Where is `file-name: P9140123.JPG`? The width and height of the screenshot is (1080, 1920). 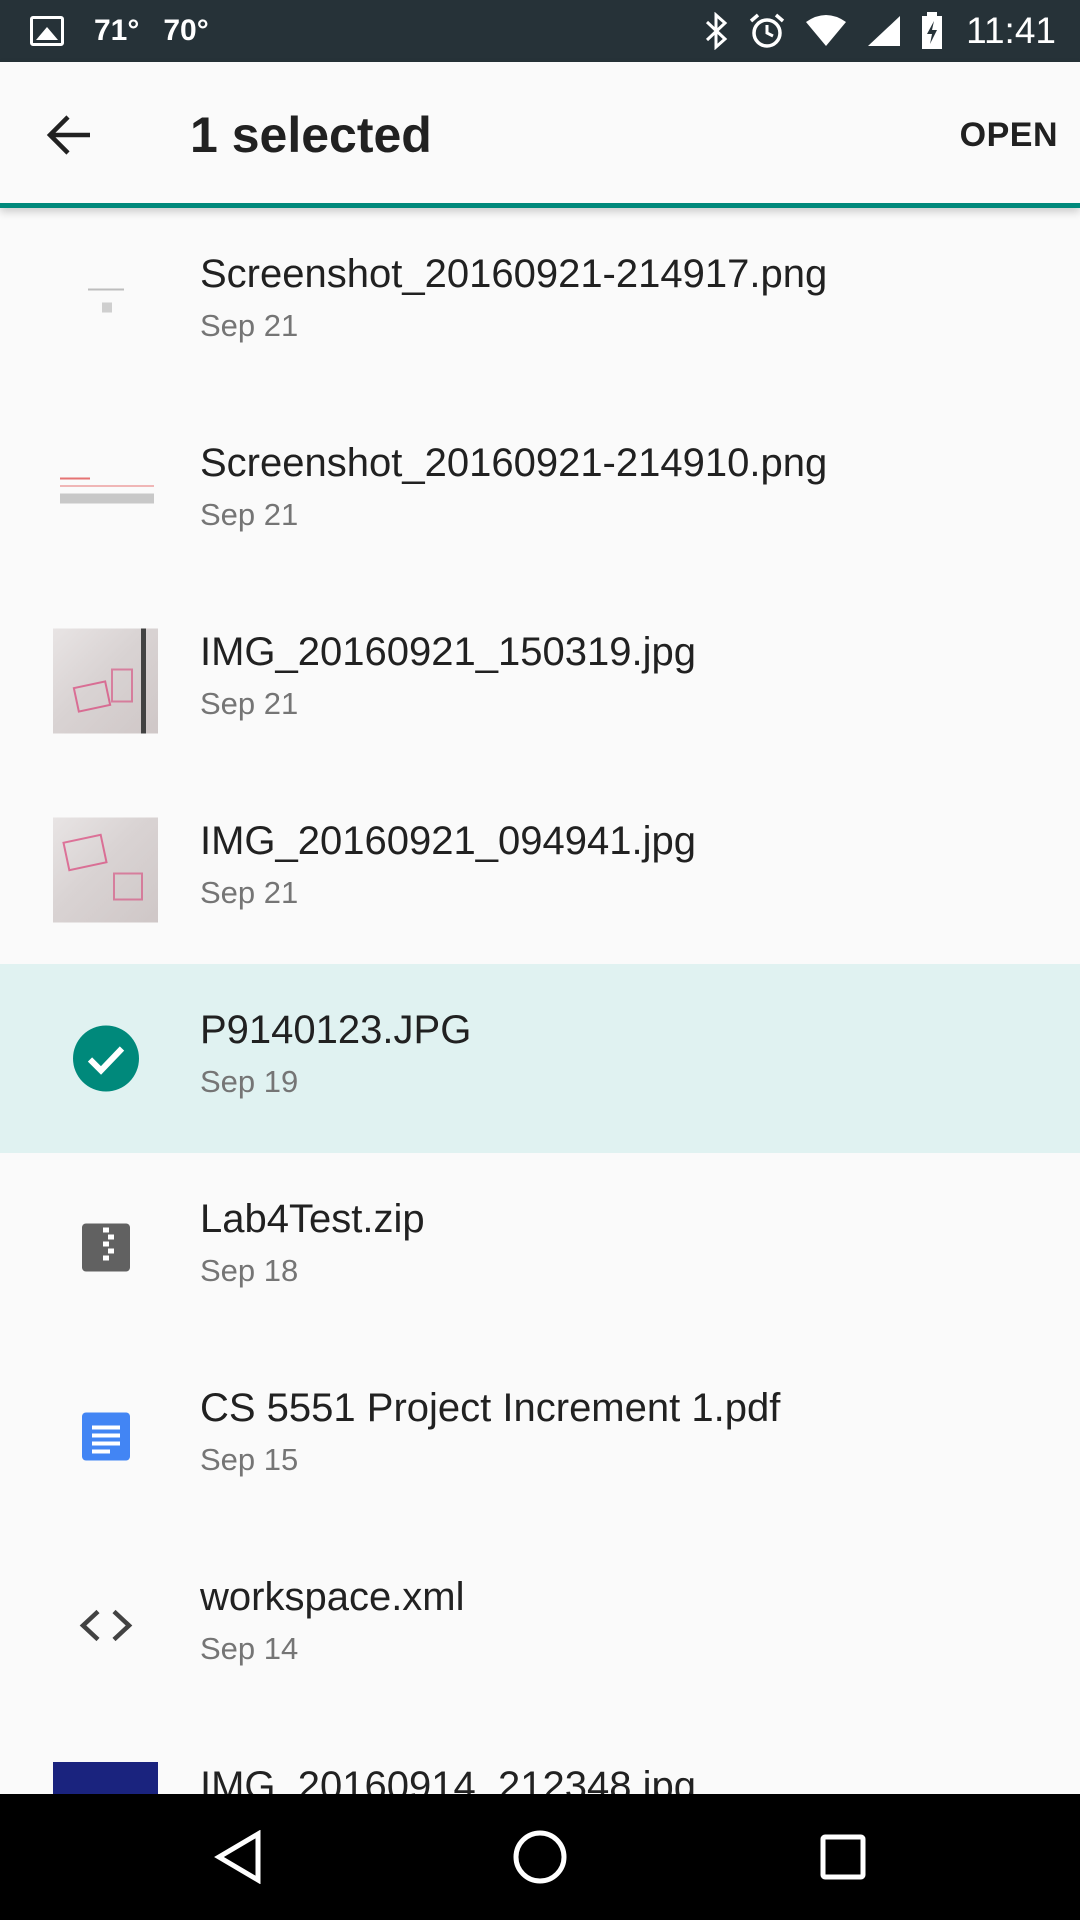
file-name: P9140123.JPG is located at coordinates (336, 1030).